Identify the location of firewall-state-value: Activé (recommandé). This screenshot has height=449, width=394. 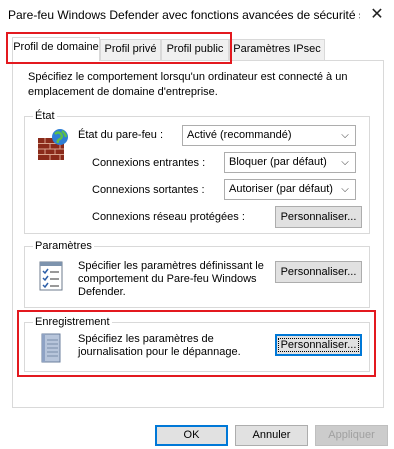
(239, 135).